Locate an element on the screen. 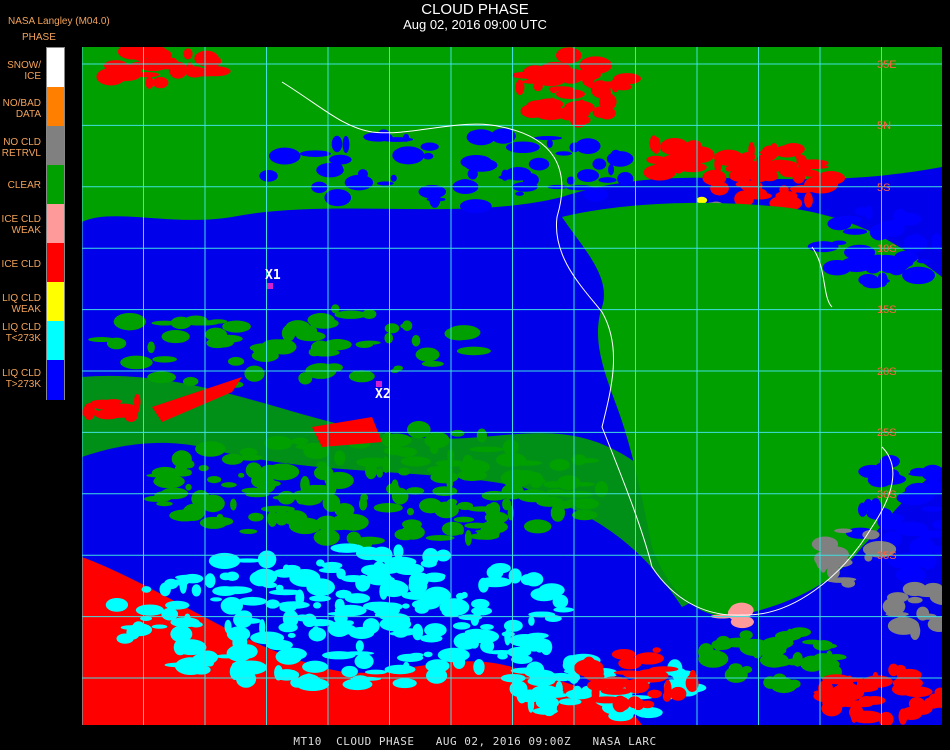  legend-label-8: LIQ CLD T>273K is located at coordinates (21, 379).